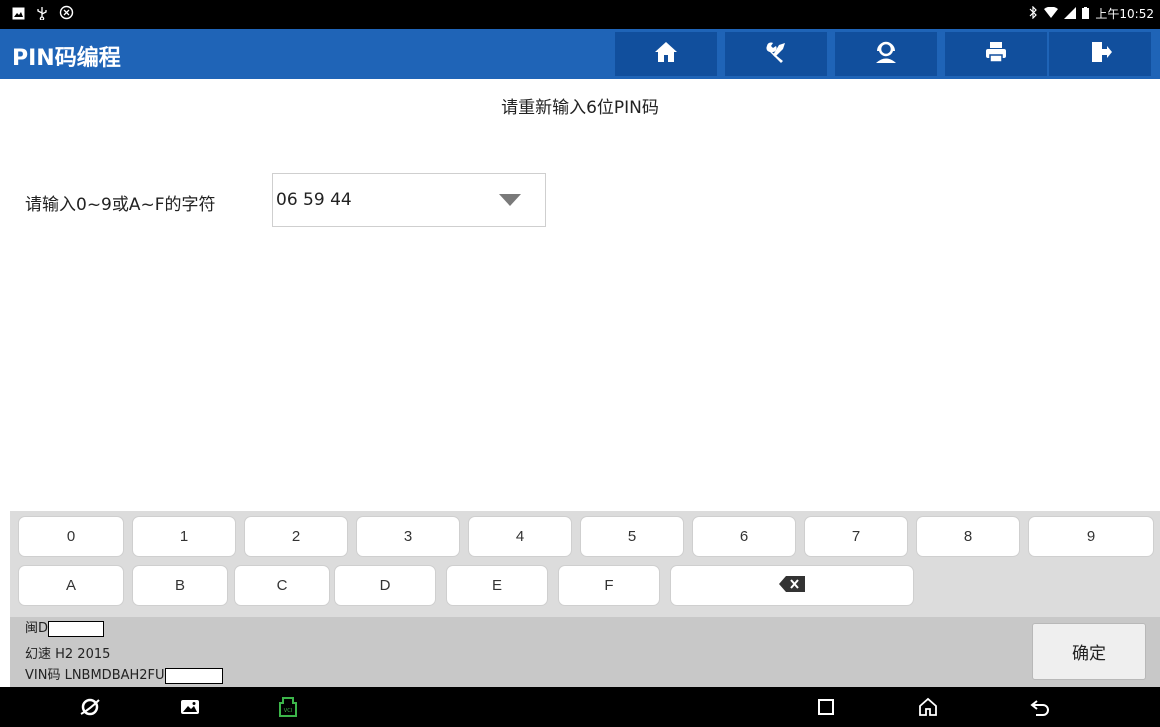 Image resolution: width=1160 pixels, height=727 pixels. What do you see at coordinates (1040, 707) in the screenshot?
I see `back-icon` at bounding box center [1040, 707].